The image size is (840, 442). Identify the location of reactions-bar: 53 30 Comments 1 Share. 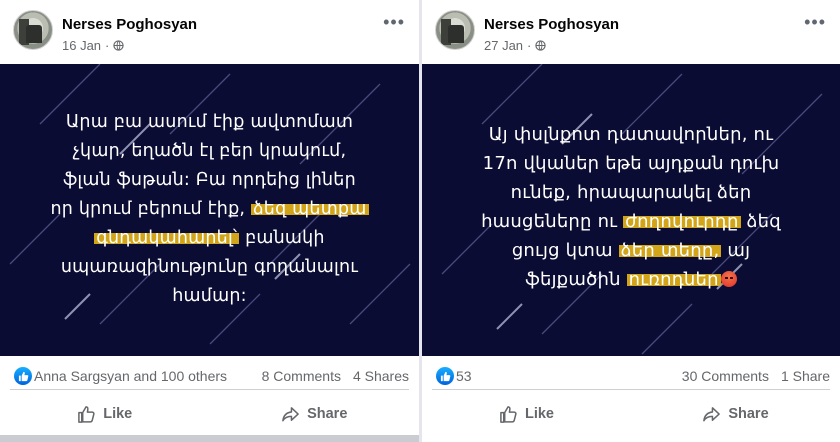
(631, 376).